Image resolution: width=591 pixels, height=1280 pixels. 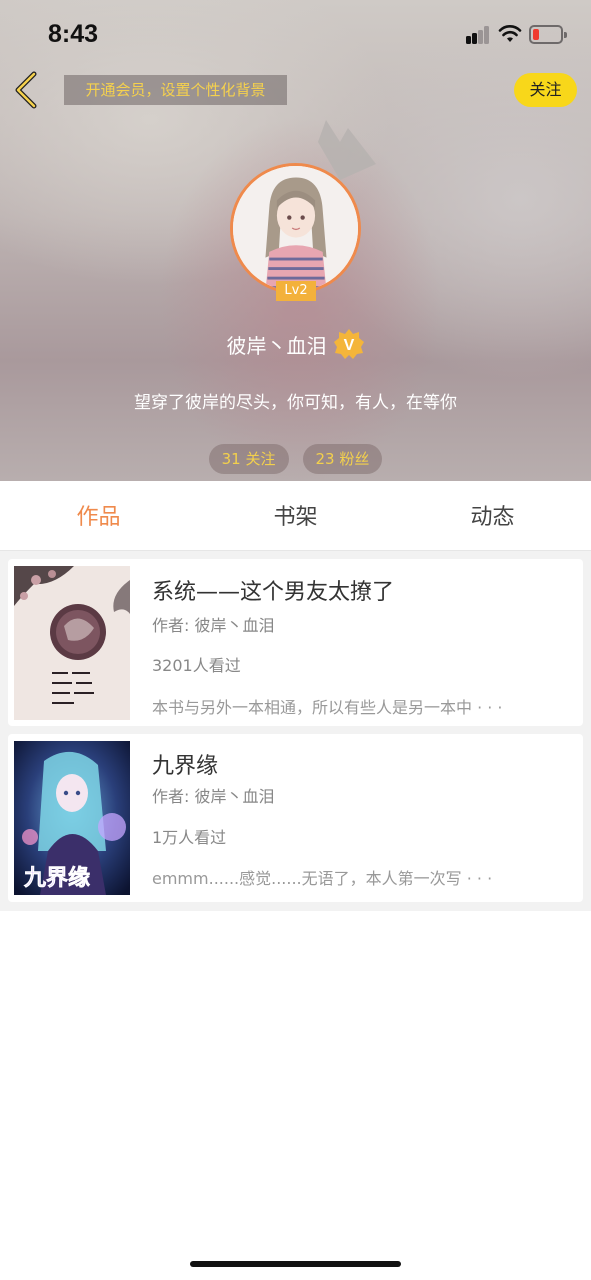 I want to click on wifi-icon, so click(x=510, y=33).